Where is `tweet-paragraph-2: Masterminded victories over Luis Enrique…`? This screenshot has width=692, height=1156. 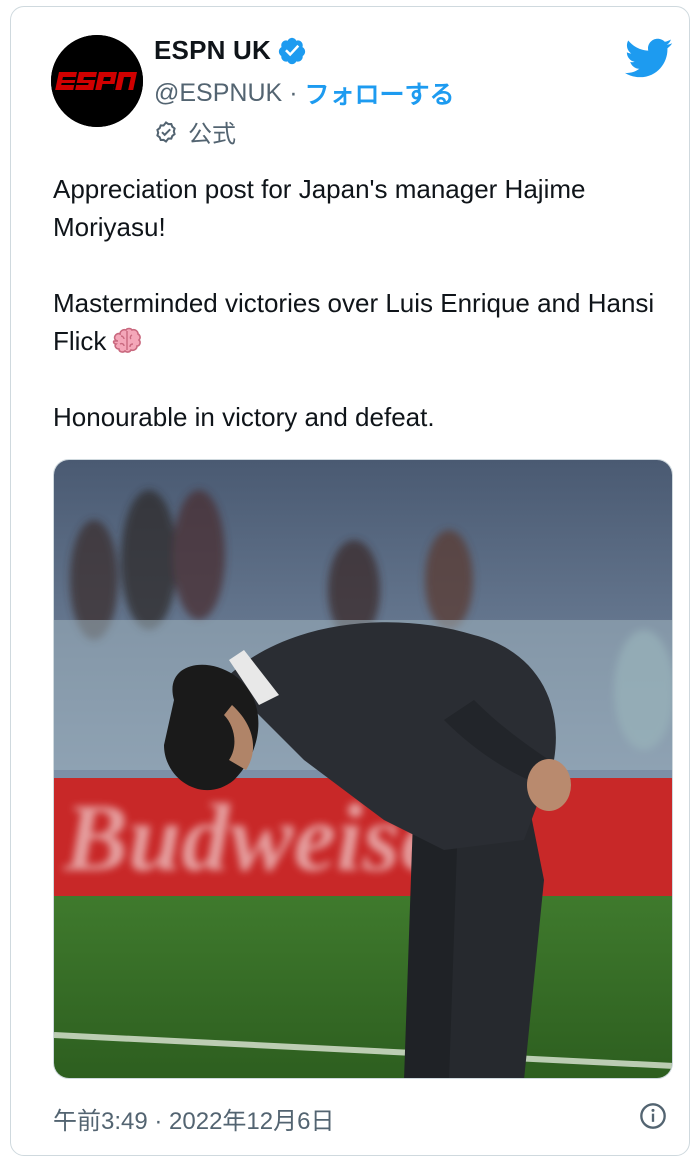 tweet-paragraph-2: Masterminded victories over Luis Enrique… is located at coordinates (368, 322).